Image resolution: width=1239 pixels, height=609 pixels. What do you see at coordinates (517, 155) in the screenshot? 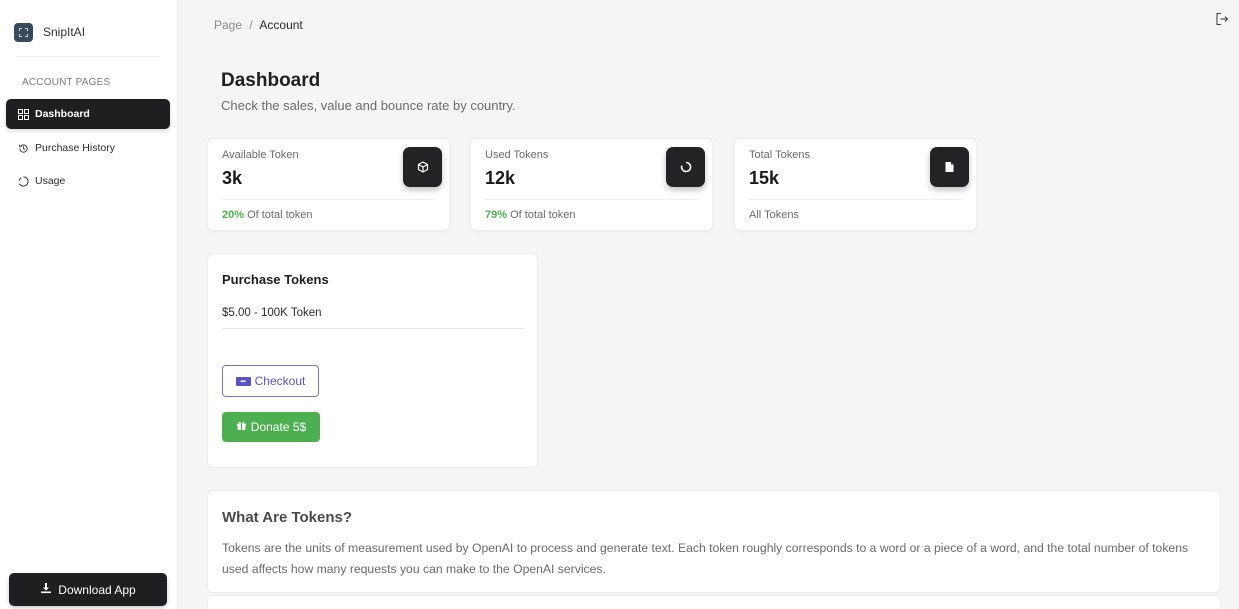
I see `stat-label: Used Tokens` at bounding box center [517, 155].